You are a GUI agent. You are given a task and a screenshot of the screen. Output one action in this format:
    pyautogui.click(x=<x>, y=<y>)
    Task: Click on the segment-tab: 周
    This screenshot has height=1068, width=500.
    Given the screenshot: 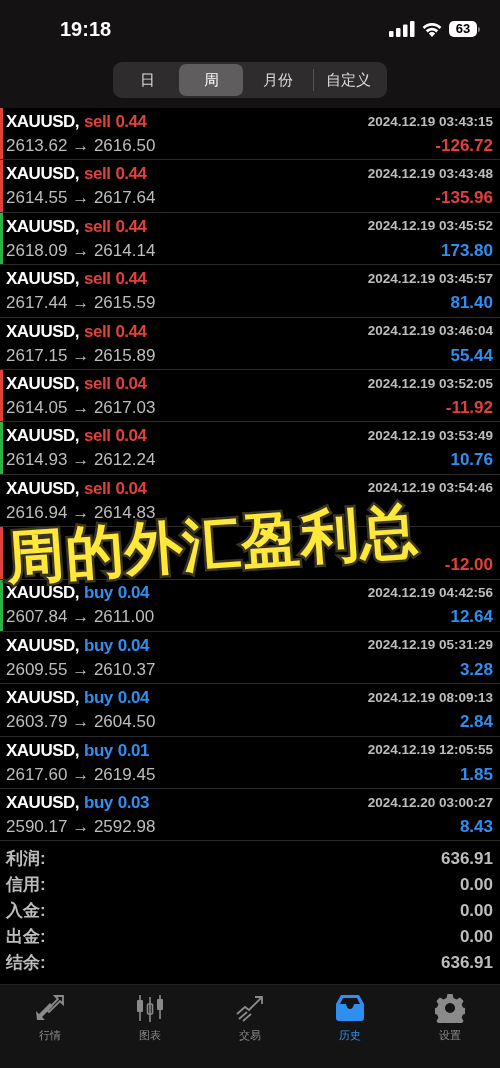 What is the action you would take?
    pyautogui.click(x=211, y=80)
    